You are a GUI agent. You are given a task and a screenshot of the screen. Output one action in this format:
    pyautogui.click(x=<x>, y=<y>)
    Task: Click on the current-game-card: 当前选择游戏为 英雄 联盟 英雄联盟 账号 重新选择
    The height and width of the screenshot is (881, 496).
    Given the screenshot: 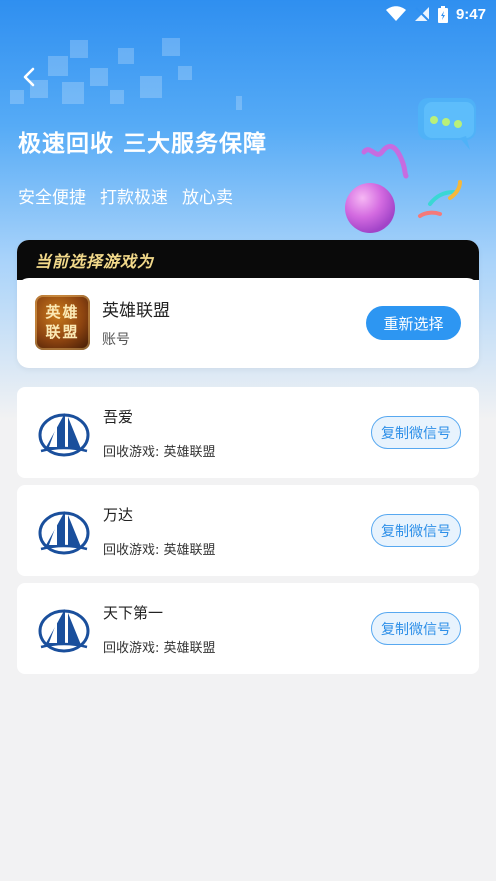 What is the action you would take?
    pyautogui.click(x=248, y=304)
    